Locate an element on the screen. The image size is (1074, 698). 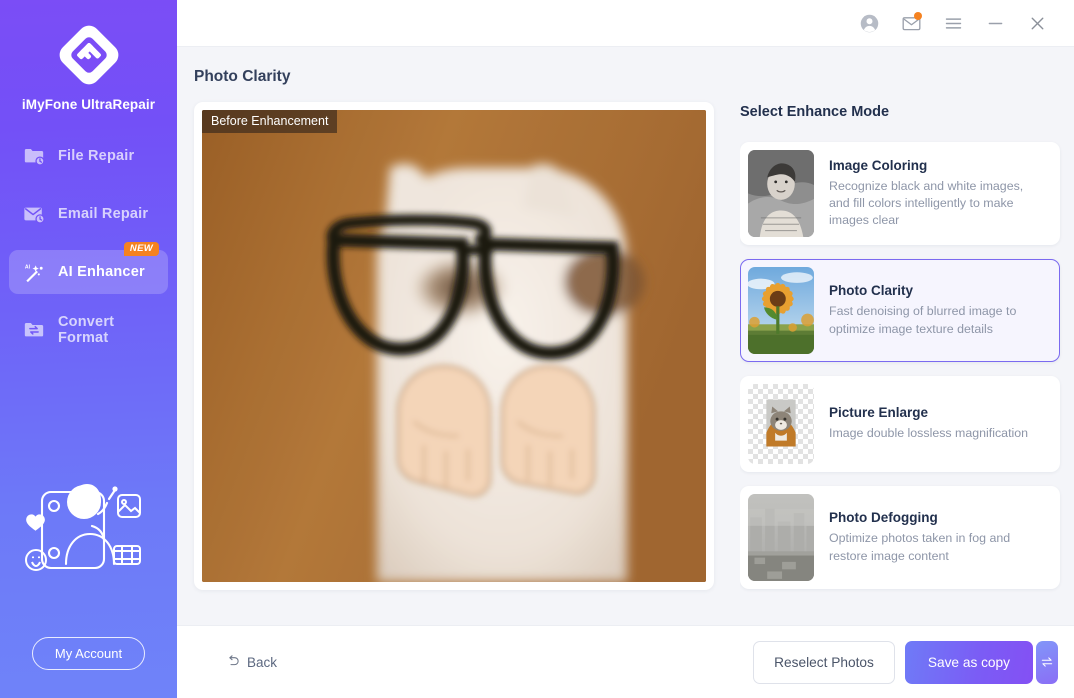
brand-name: iMyFone UltraRepair is located at coordinates (88, 104).